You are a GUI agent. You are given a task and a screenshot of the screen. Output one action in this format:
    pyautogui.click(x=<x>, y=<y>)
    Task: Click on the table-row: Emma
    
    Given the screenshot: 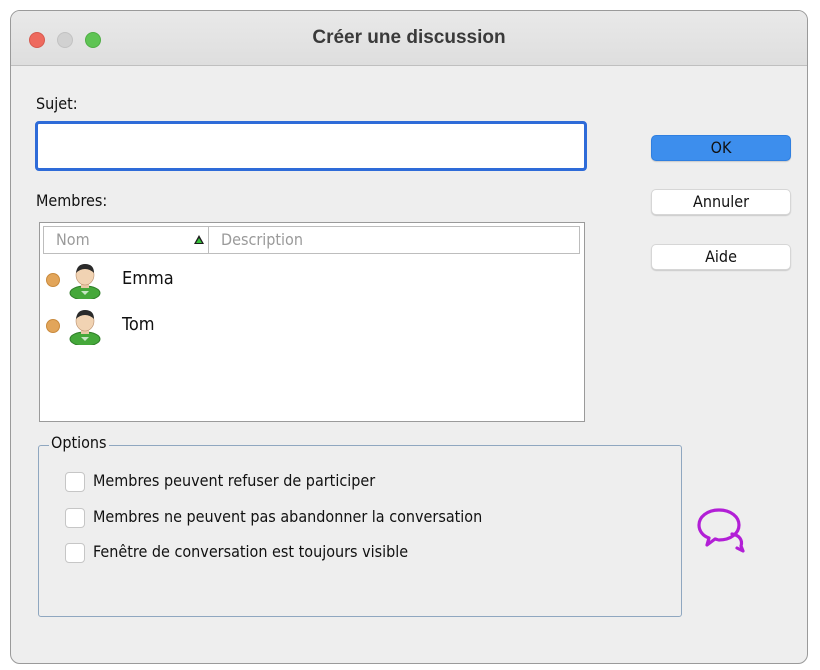 What is the action you would take?
    pyautogui.click(x=312, y=279)
    